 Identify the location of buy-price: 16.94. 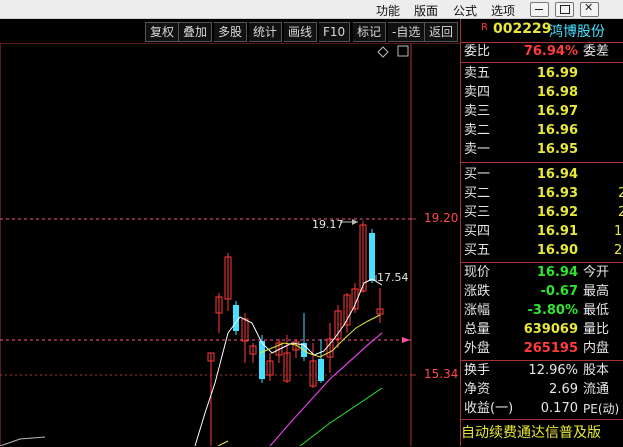
(557, 174).